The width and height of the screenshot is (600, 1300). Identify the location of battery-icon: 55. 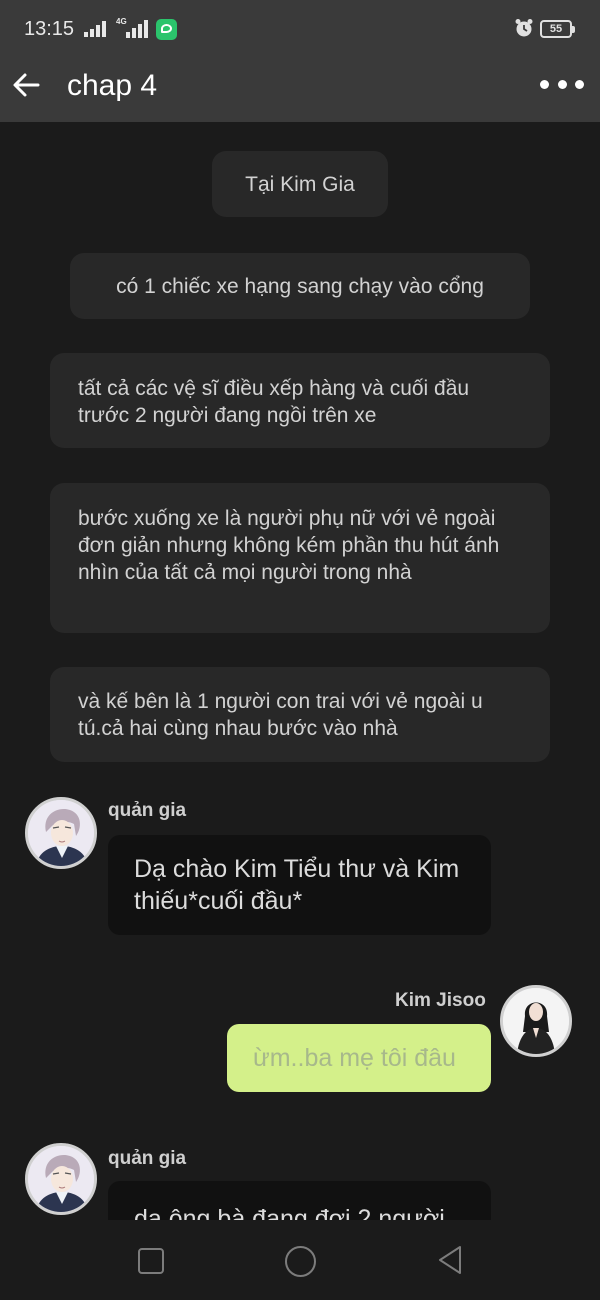
(557, 29).